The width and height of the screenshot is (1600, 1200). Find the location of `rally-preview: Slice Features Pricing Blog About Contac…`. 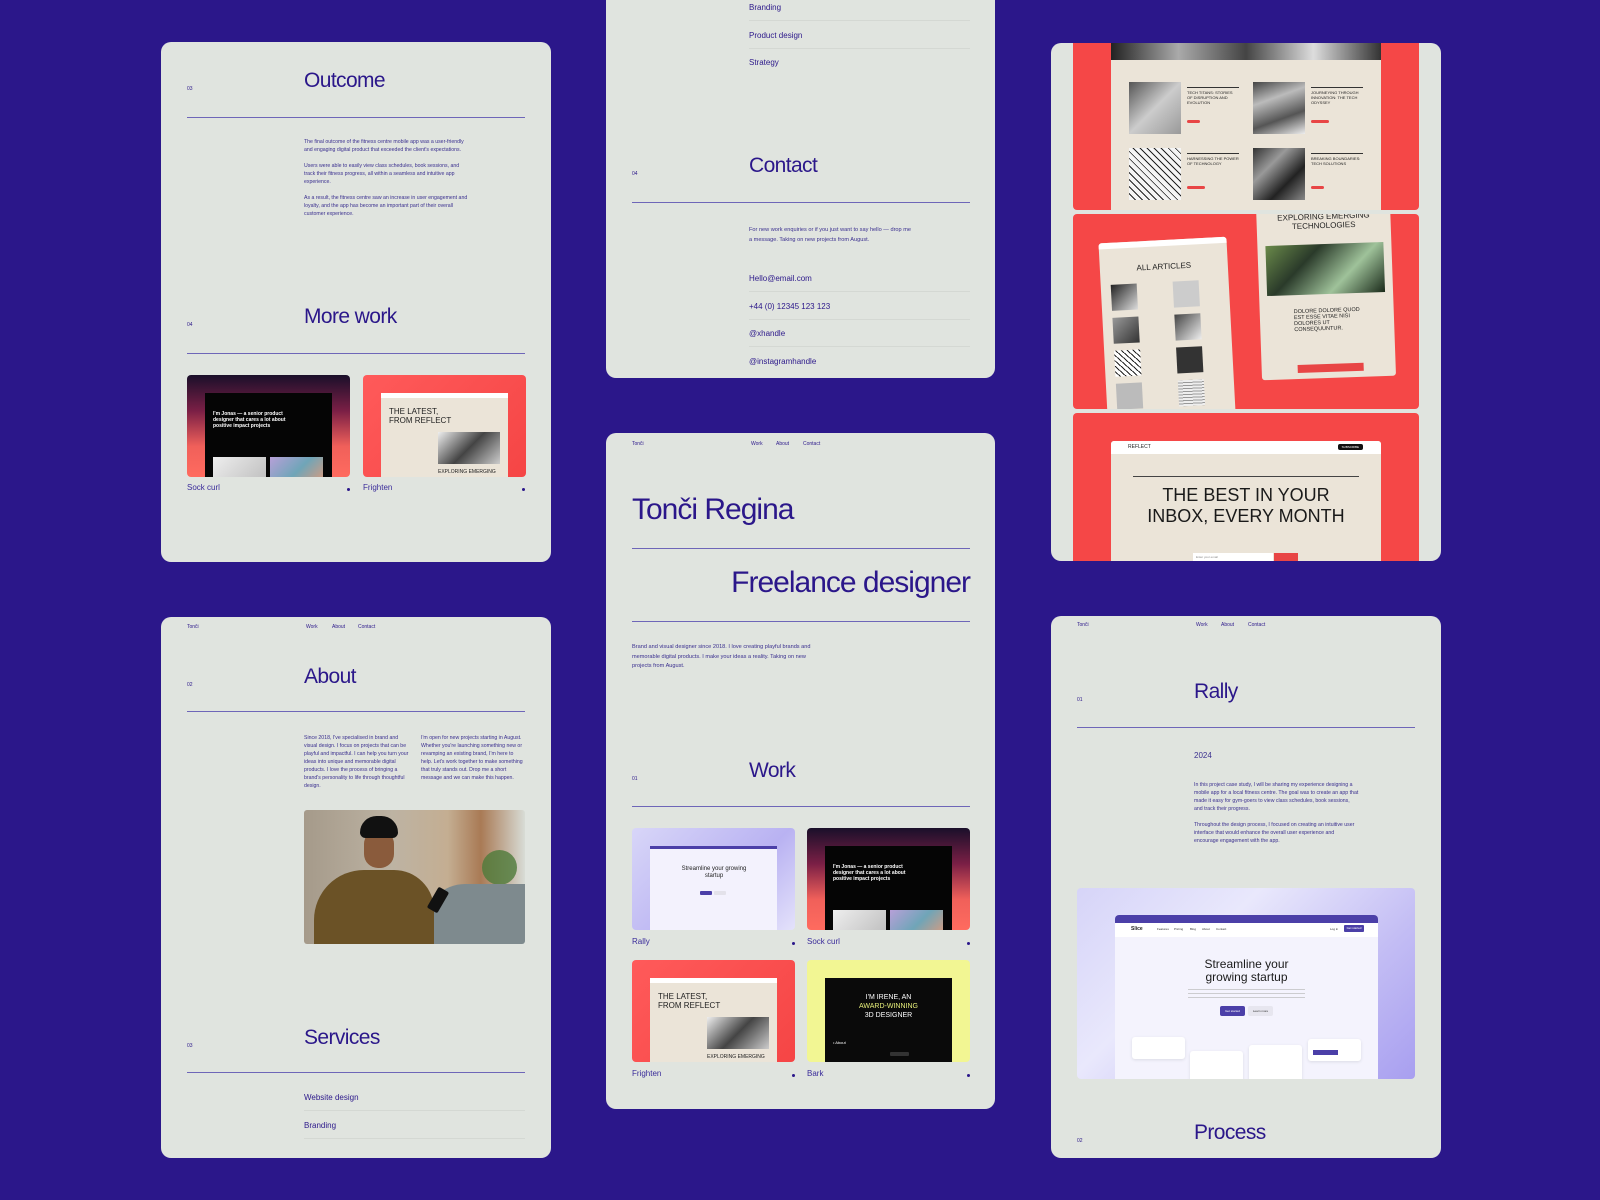

rally-preview: Slice Features Pricing Blog About Contac… is located at coordinates (1246, 983).